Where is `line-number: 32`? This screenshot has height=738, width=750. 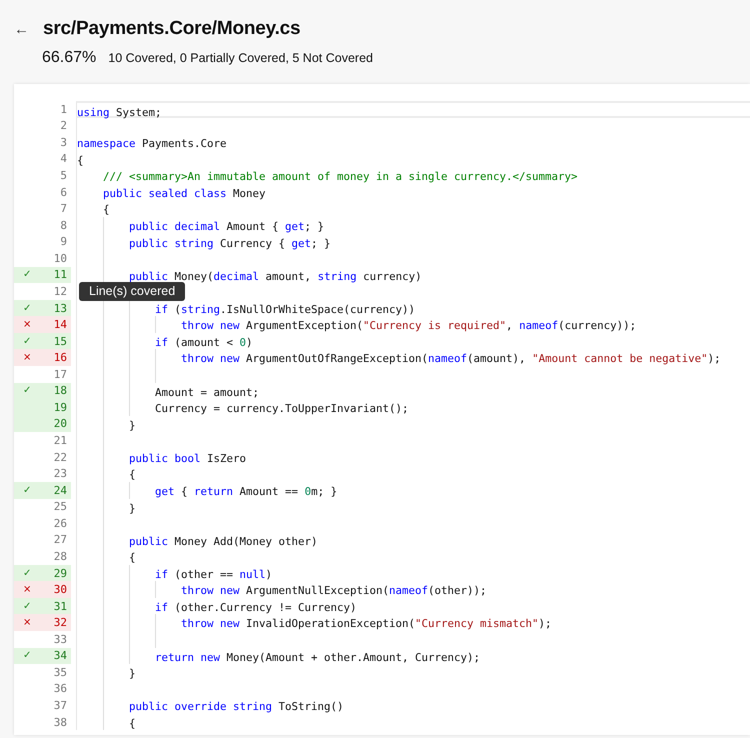 line-number: 32 is located at coordinates (59, 623).